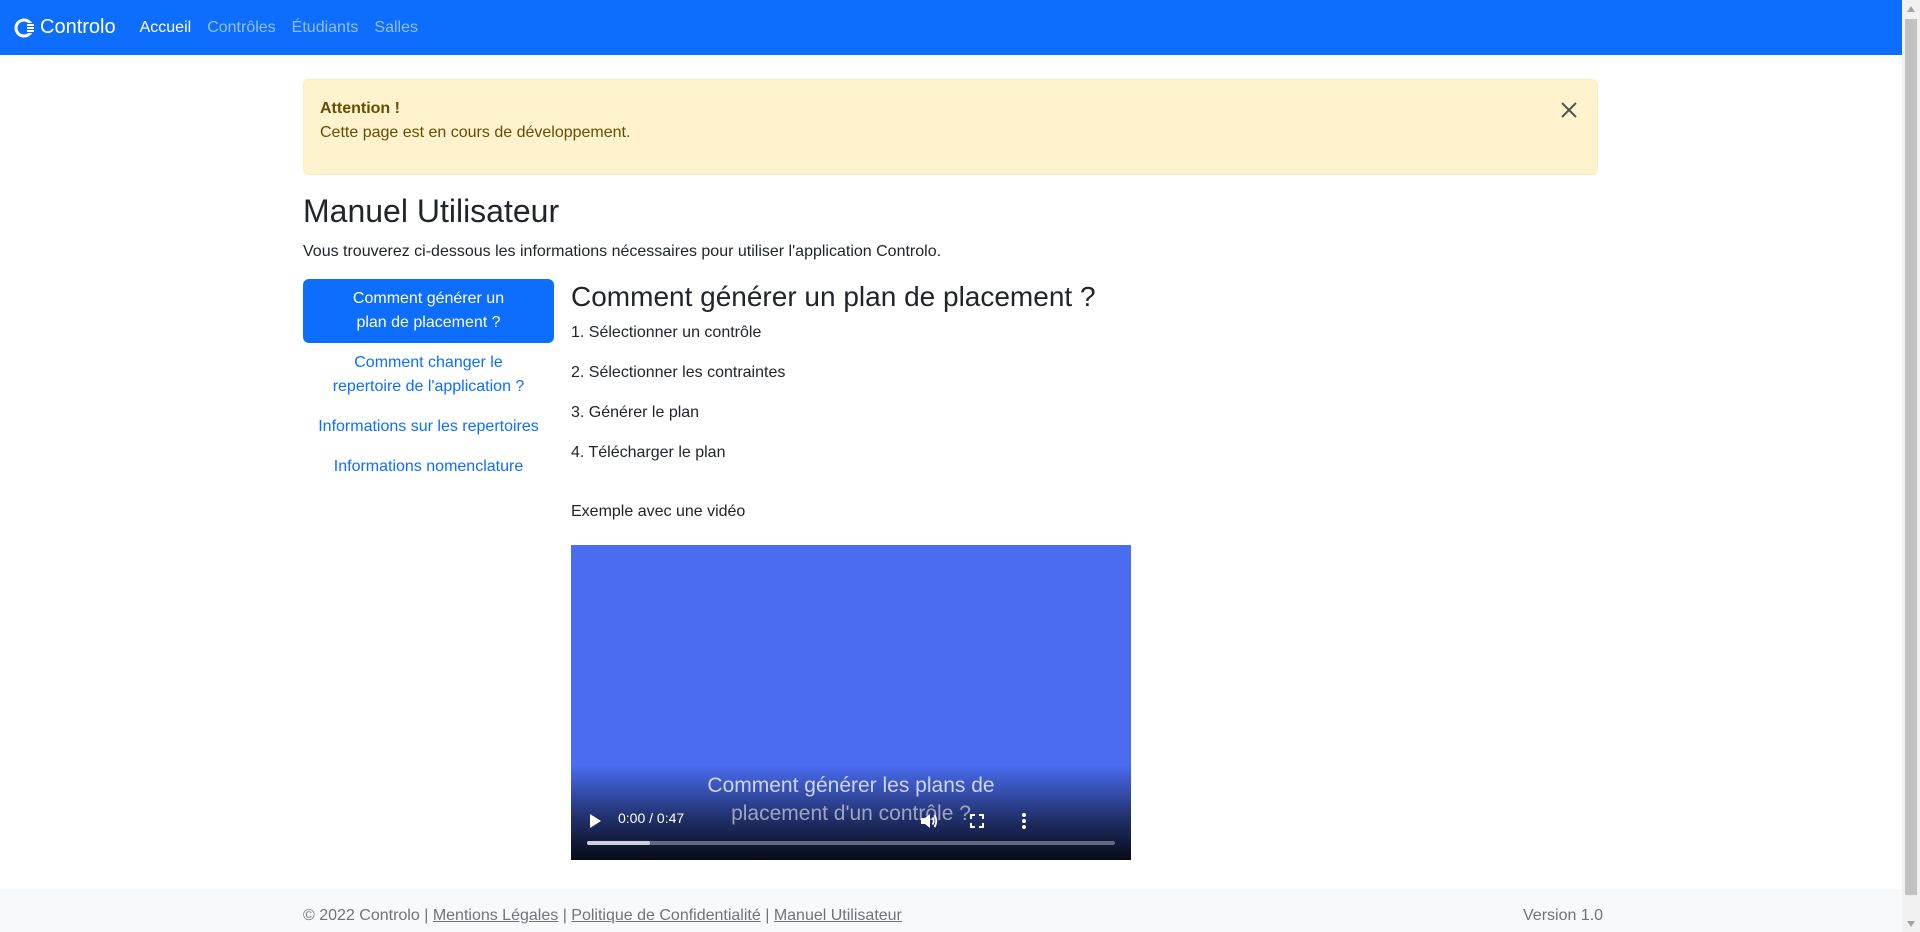  I want to click on footer-version: Version 1.0, so click(1563, 915).